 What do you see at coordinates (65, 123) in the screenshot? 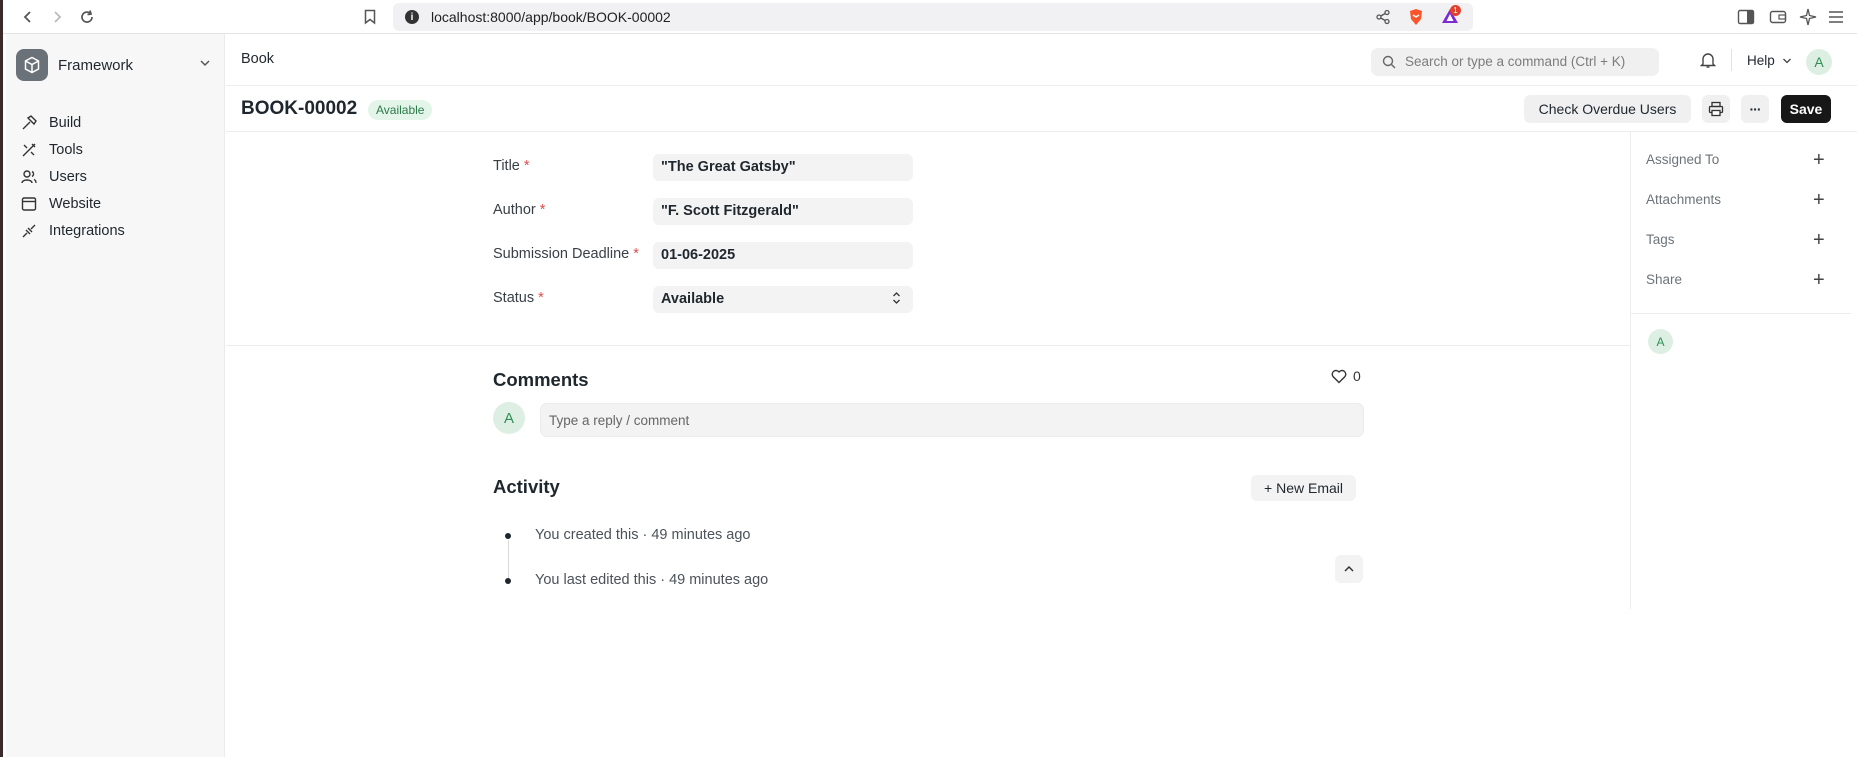
I see `sidebar-item-label: Build` at bounding box center [65, 123].